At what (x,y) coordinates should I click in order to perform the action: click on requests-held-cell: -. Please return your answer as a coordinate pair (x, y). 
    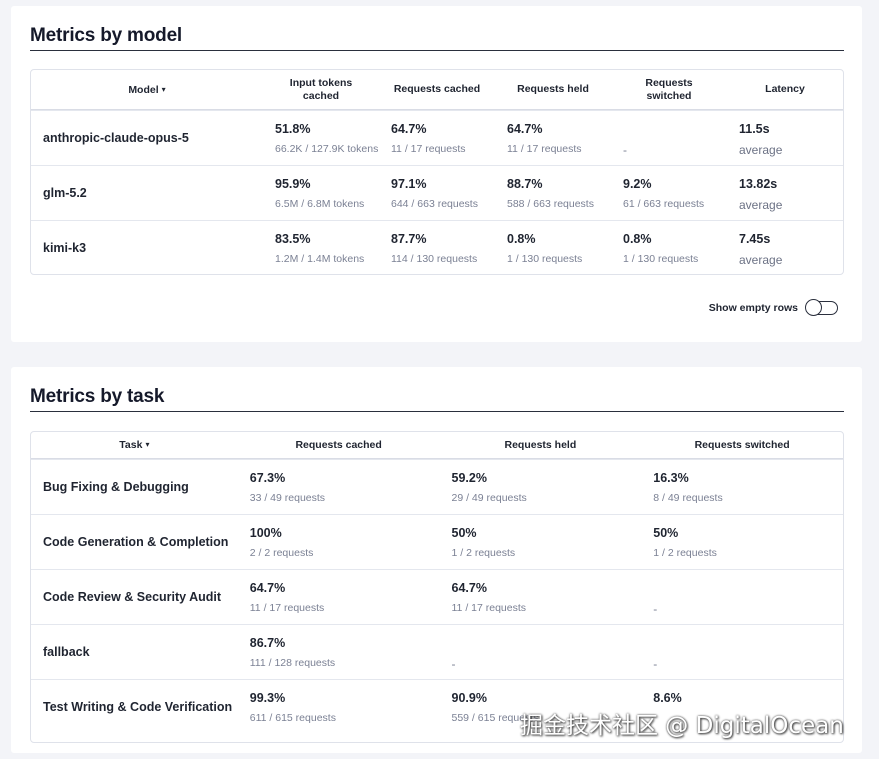
    Looking at the image, I should click on (453, 664).